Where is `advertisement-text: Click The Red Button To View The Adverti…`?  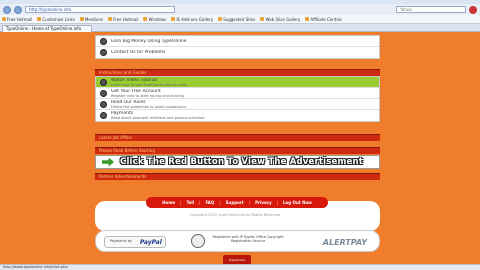 advertisement-text: Click The Red Button To View The Adverti… is located at coordinates (242, 162).